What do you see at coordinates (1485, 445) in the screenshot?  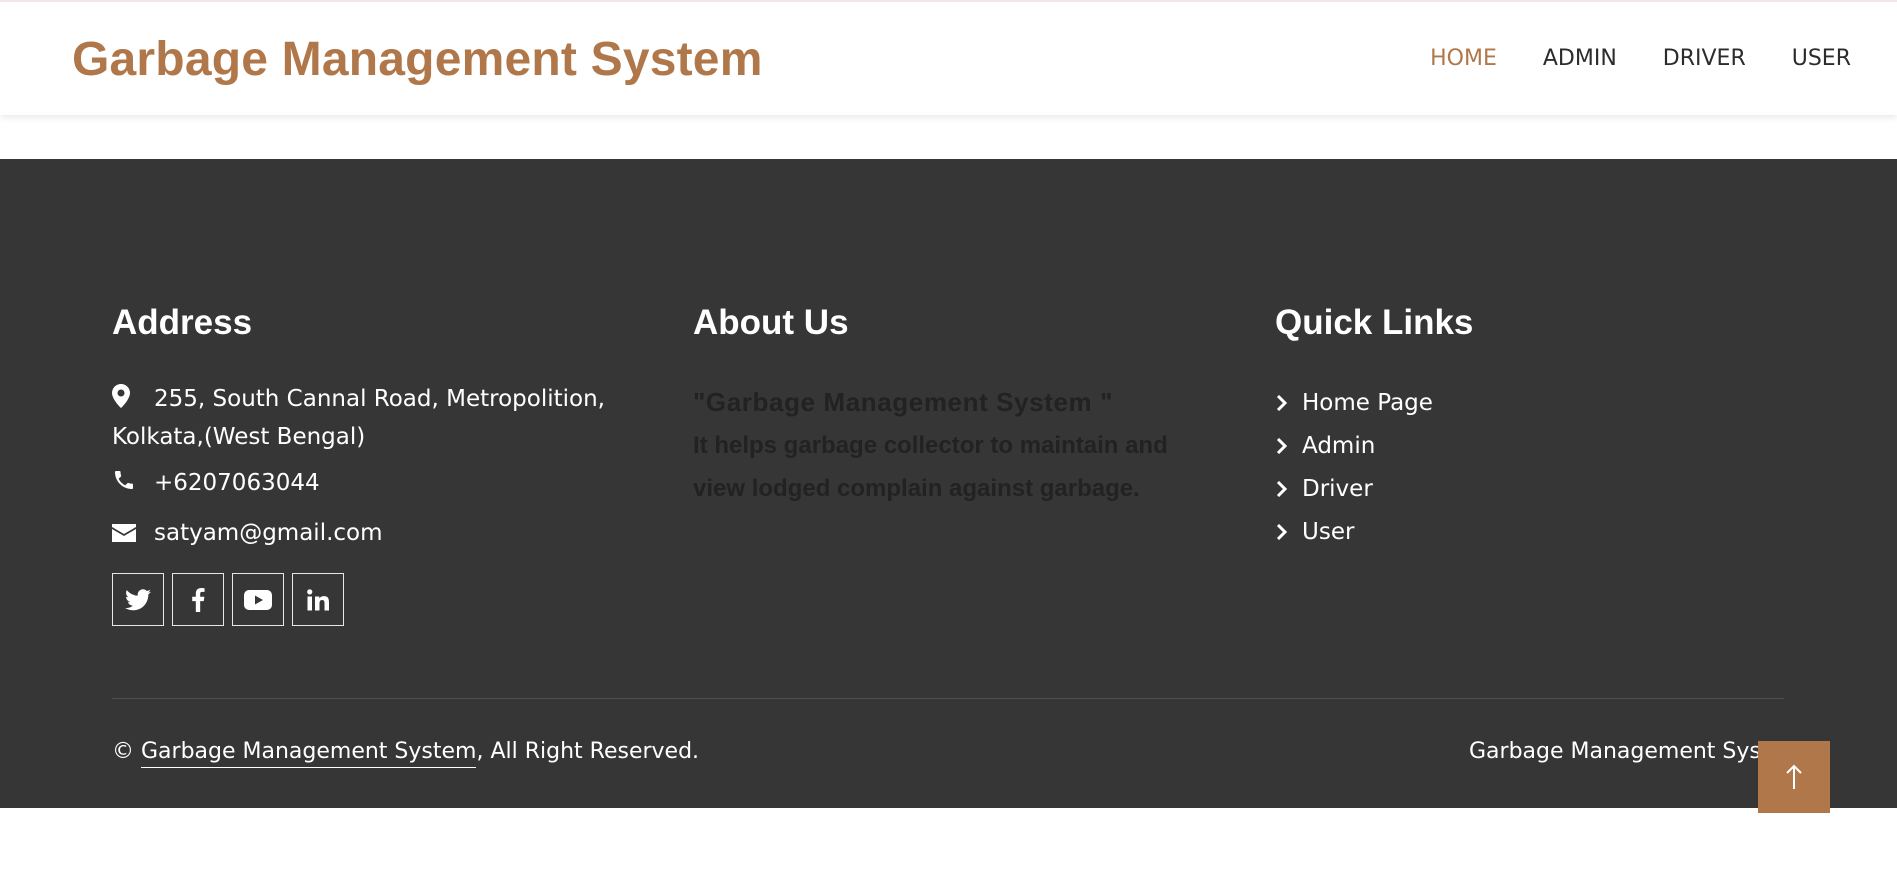 I see `quick-link-admin: Admin` at bounding box center [1485, 445].